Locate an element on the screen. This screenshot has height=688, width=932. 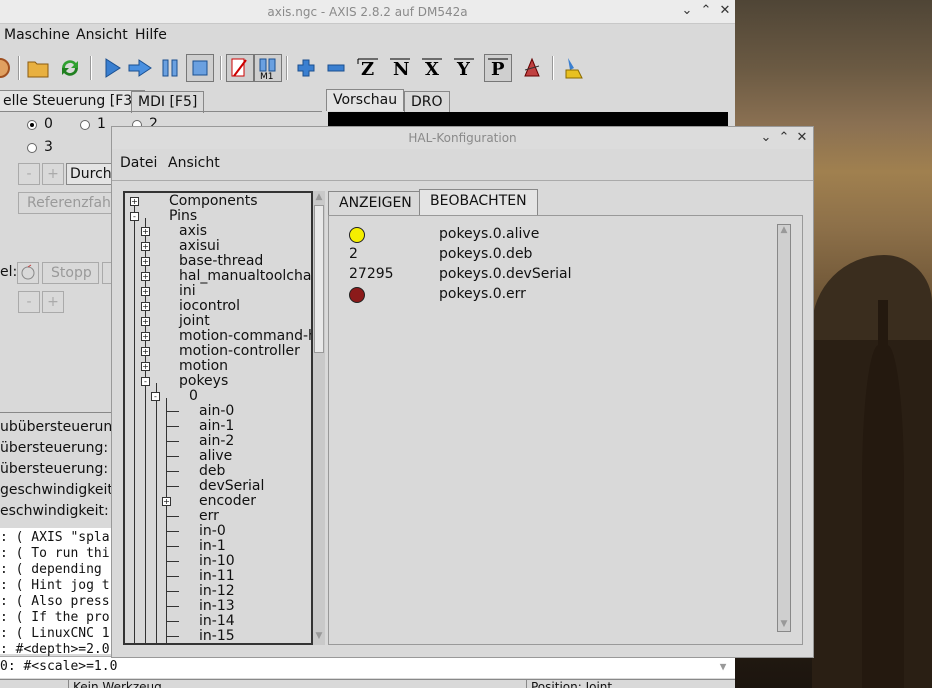
tab-anzeigen: ANZEIGEN is located at coordinates (375, 203).